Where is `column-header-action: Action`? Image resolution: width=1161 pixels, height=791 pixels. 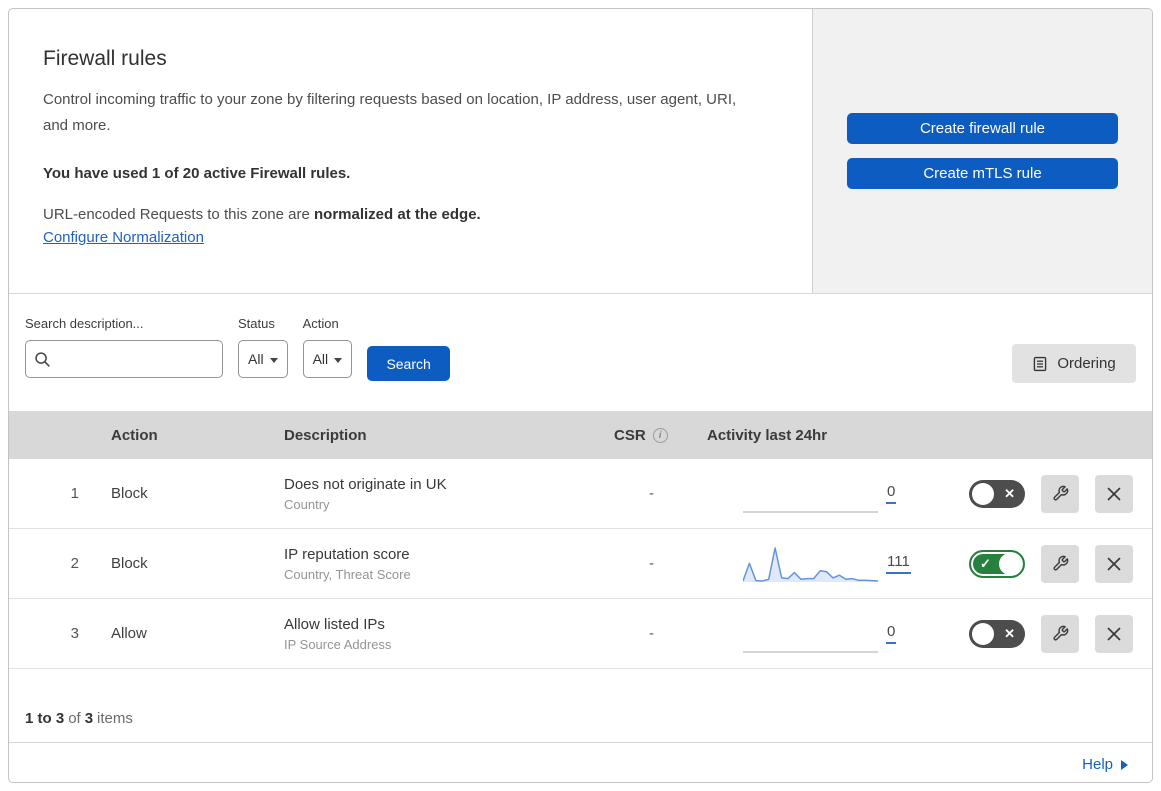 column-header-action: Action is located at coordinates (134, 435).